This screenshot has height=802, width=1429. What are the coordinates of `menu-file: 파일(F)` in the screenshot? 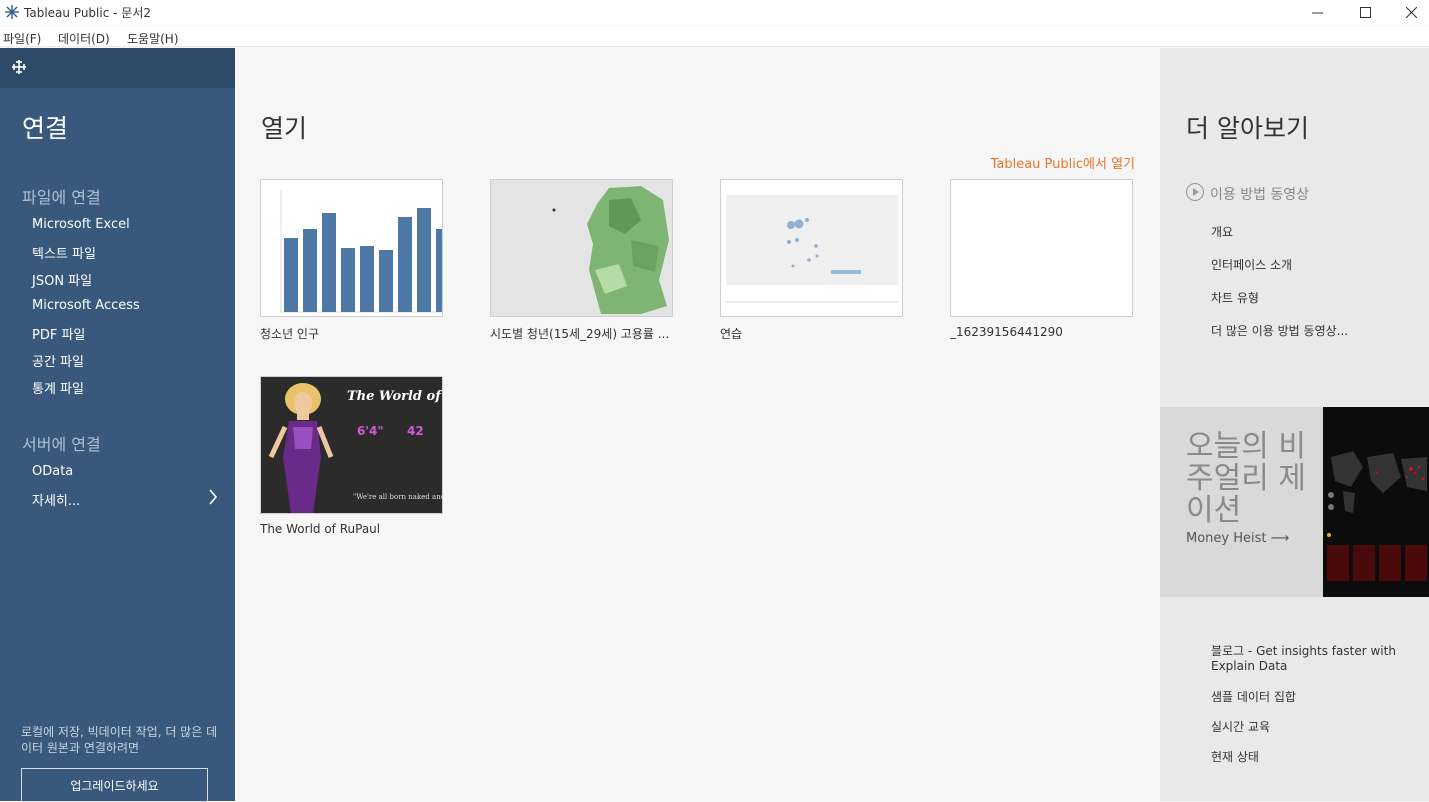 It's located at (22, 38).